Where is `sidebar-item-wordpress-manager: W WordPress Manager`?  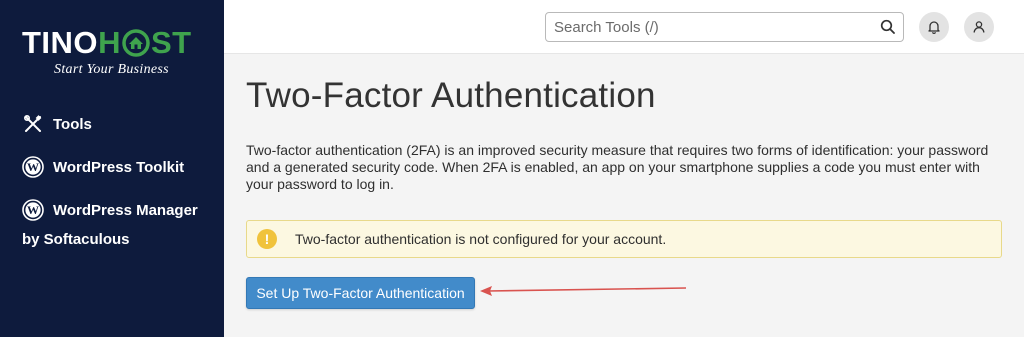 sidebar-item-wordpress-manager: W WordPress Manager is located at coordinates (110, 210).